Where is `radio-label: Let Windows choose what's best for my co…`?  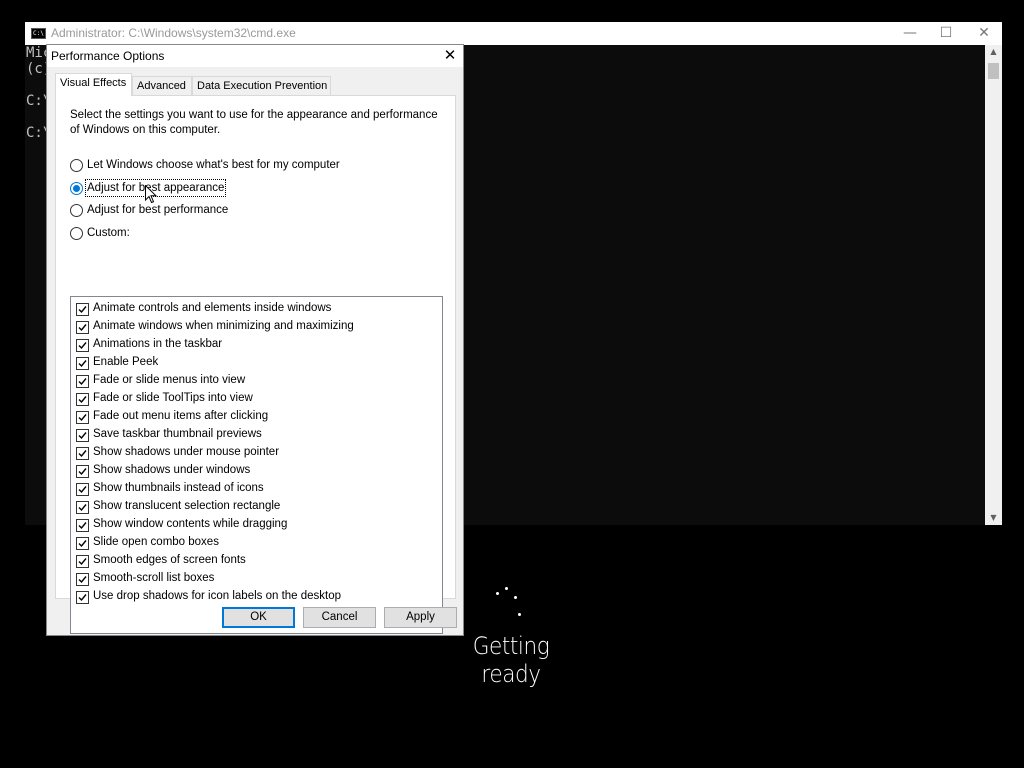 radio-label: Let Windows choose what's best for my co… is located at coordinates (213, 165).